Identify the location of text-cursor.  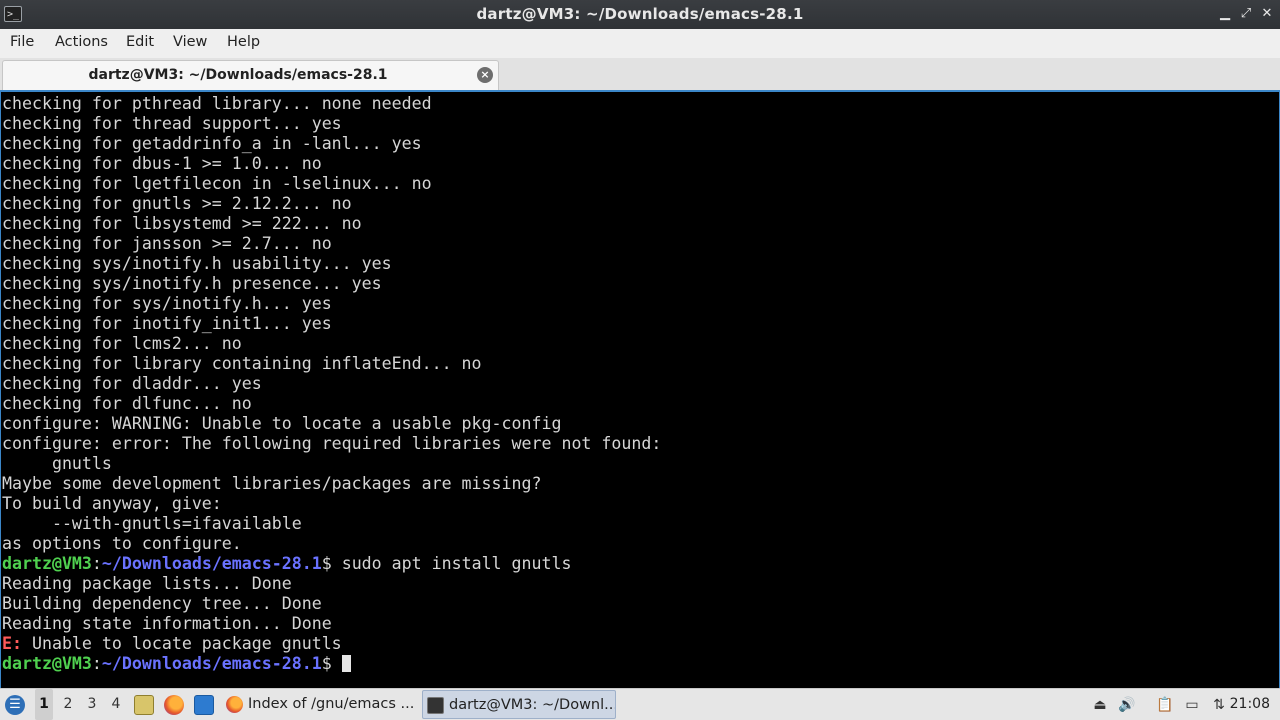
(346, 663).